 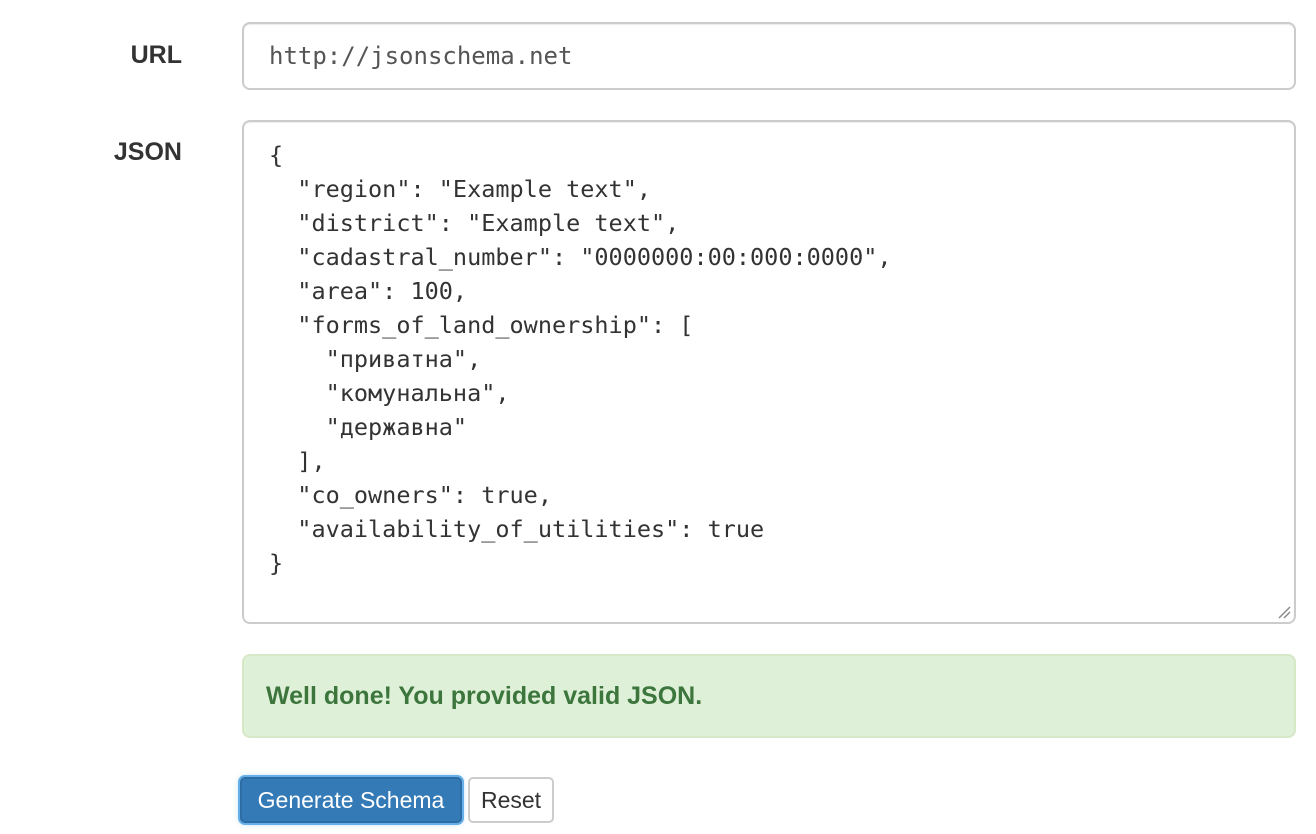 What do you see at coordinates (351, 800) in the screenshot?
I see `generate-schema-button: Generate Schema` at bounding box center [351, 800].